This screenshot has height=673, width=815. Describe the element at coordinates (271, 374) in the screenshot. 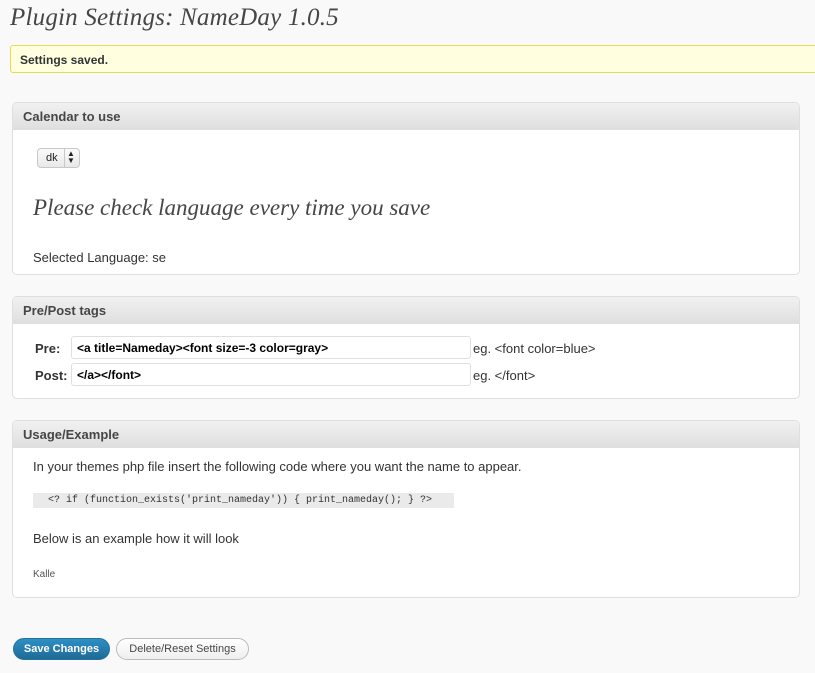

I see `post-tag-input` at that location.